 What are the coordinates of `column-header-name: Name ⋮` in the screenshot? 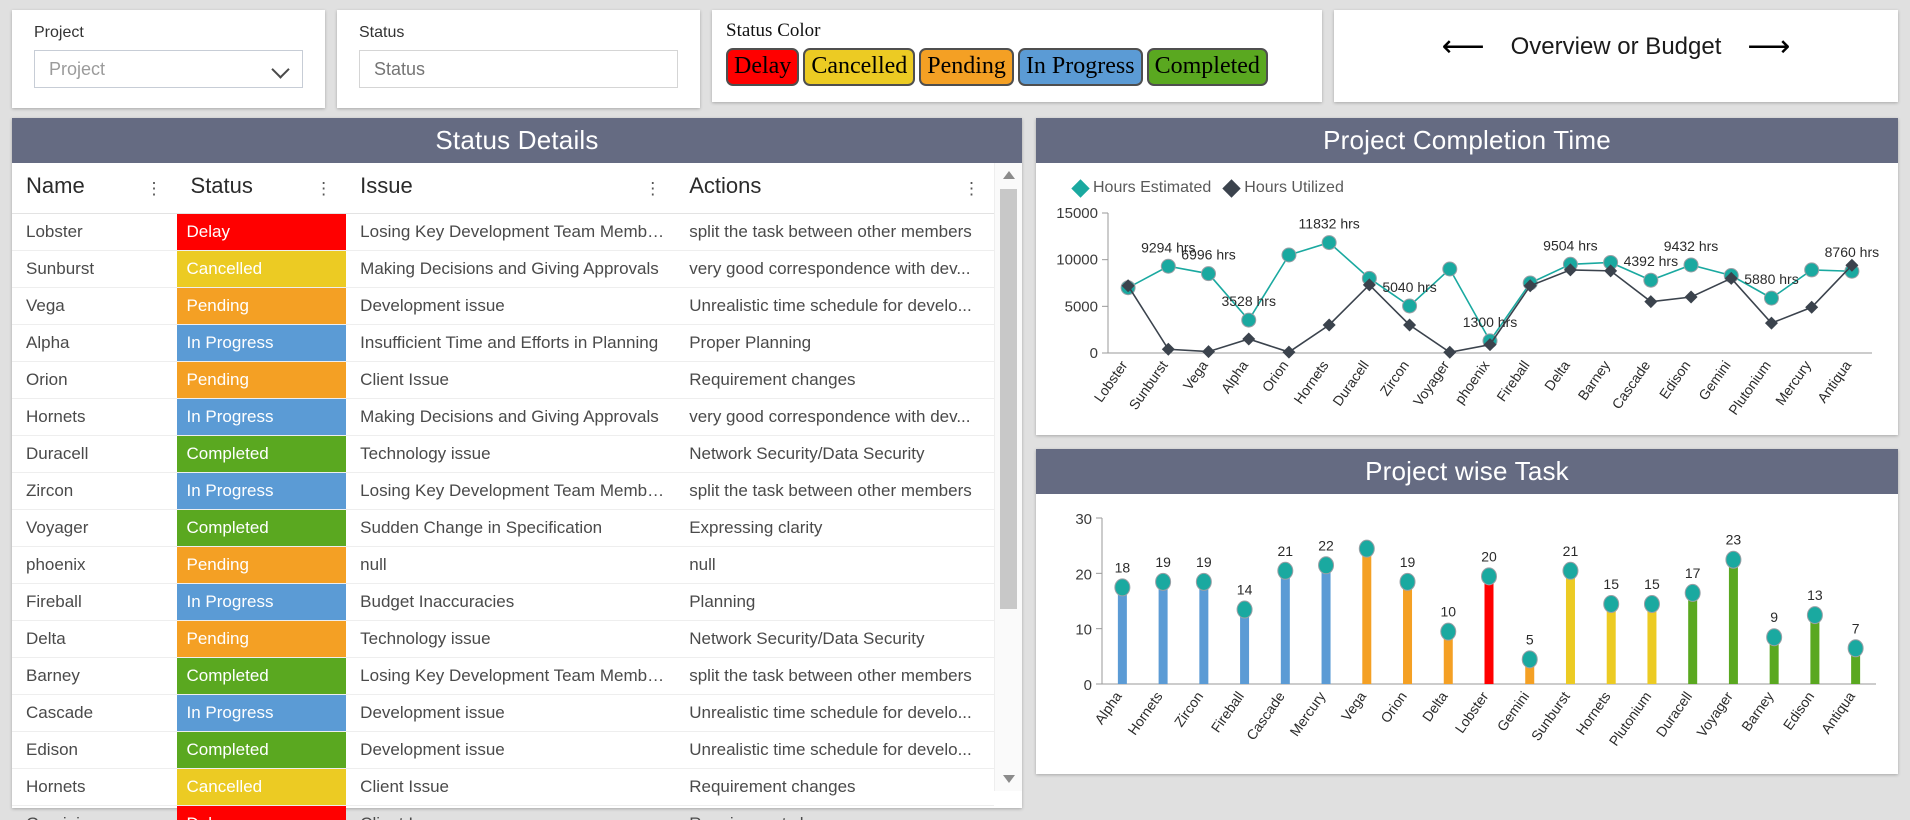 It's located at (94, 188).